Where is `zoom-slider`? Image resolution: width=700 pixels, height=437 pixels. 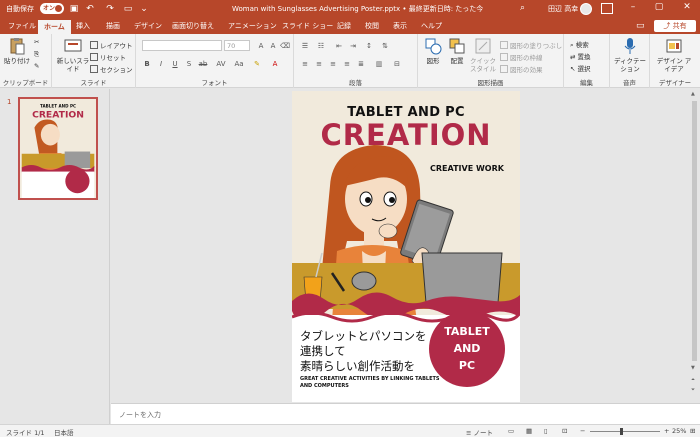 zoom-slider is located at coordinates (625, 431).